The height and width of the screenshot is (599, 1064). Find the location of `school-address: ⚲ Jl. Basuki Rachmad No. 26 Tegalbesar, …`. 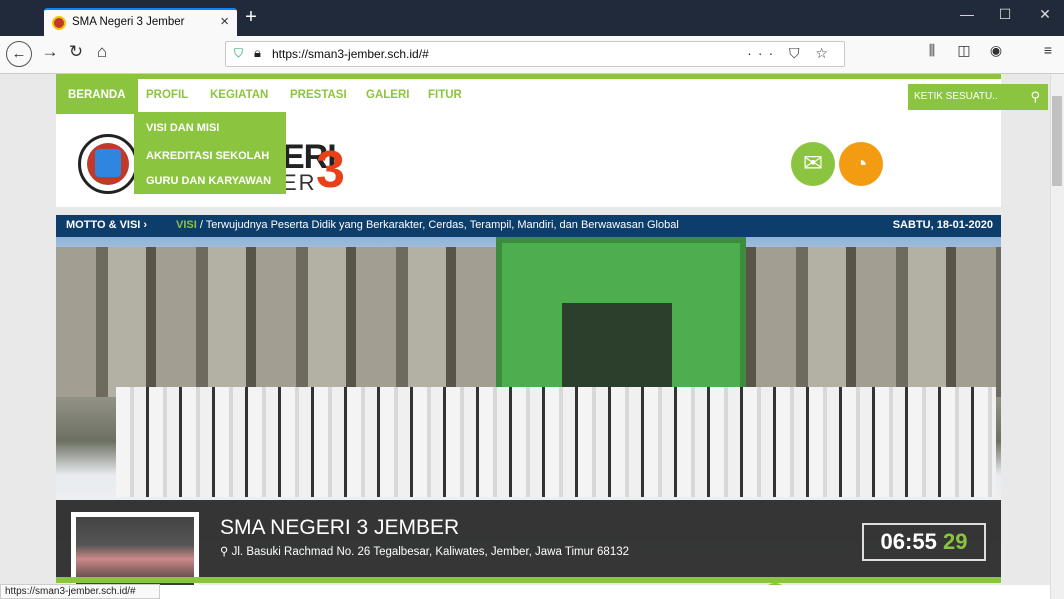

school-address: ⚲ Jl. Basuki Rachmad No. 26 Tegalbesar, … is located at coordinates (424, 551).